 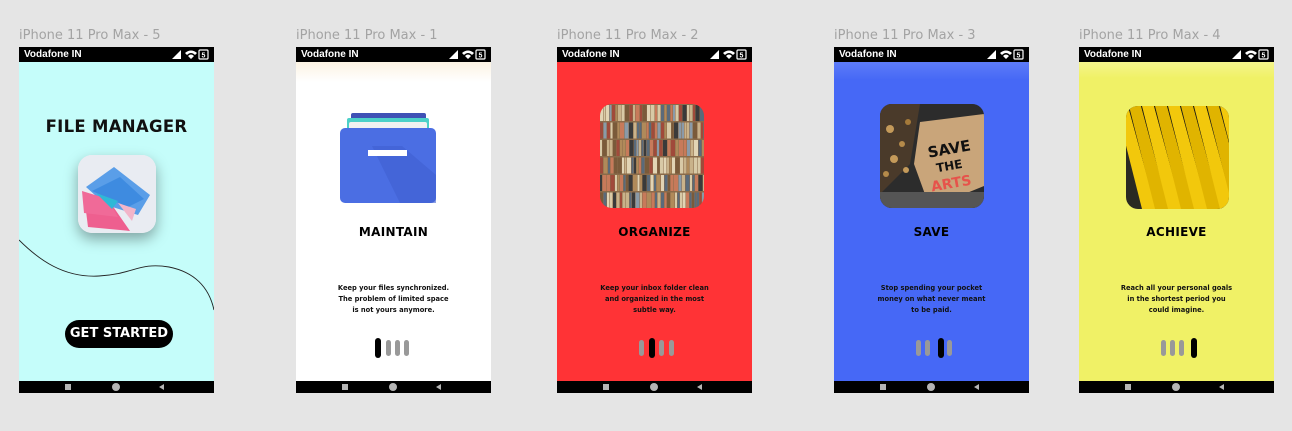 I want to click on protest-sign-photo: SAVE THE ARTS, so click(x=932, y=156).